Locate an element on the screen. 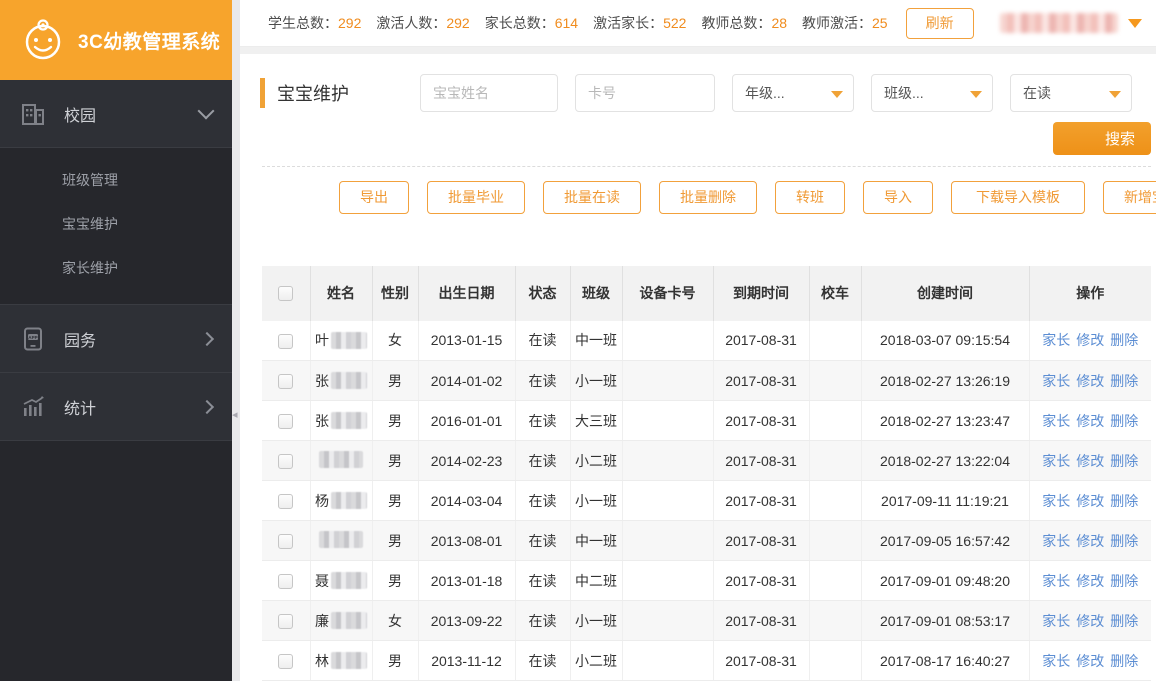  status-select: 在读 is located at coordinates (1071, 93).